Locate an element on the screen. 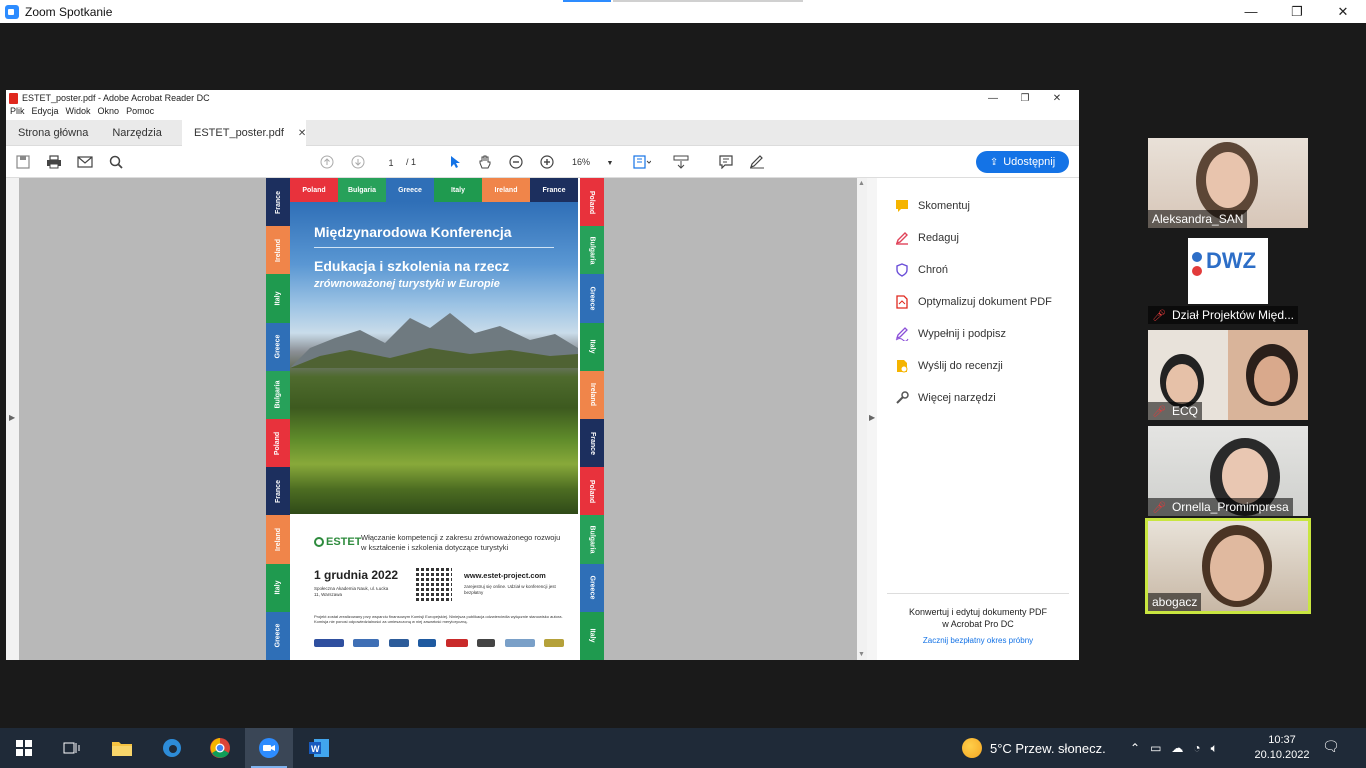 This screenshot has width=1366, height=768. page-number-input: 1 is located at coordinates (391, 162).